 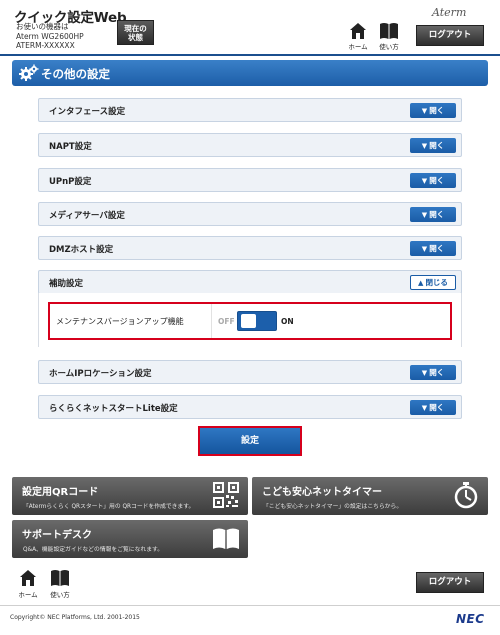 What do you see at coordinates (28, 595) in the screenshot?
I see `footer-home-label: ホーム` at bounding box center [28, 595].